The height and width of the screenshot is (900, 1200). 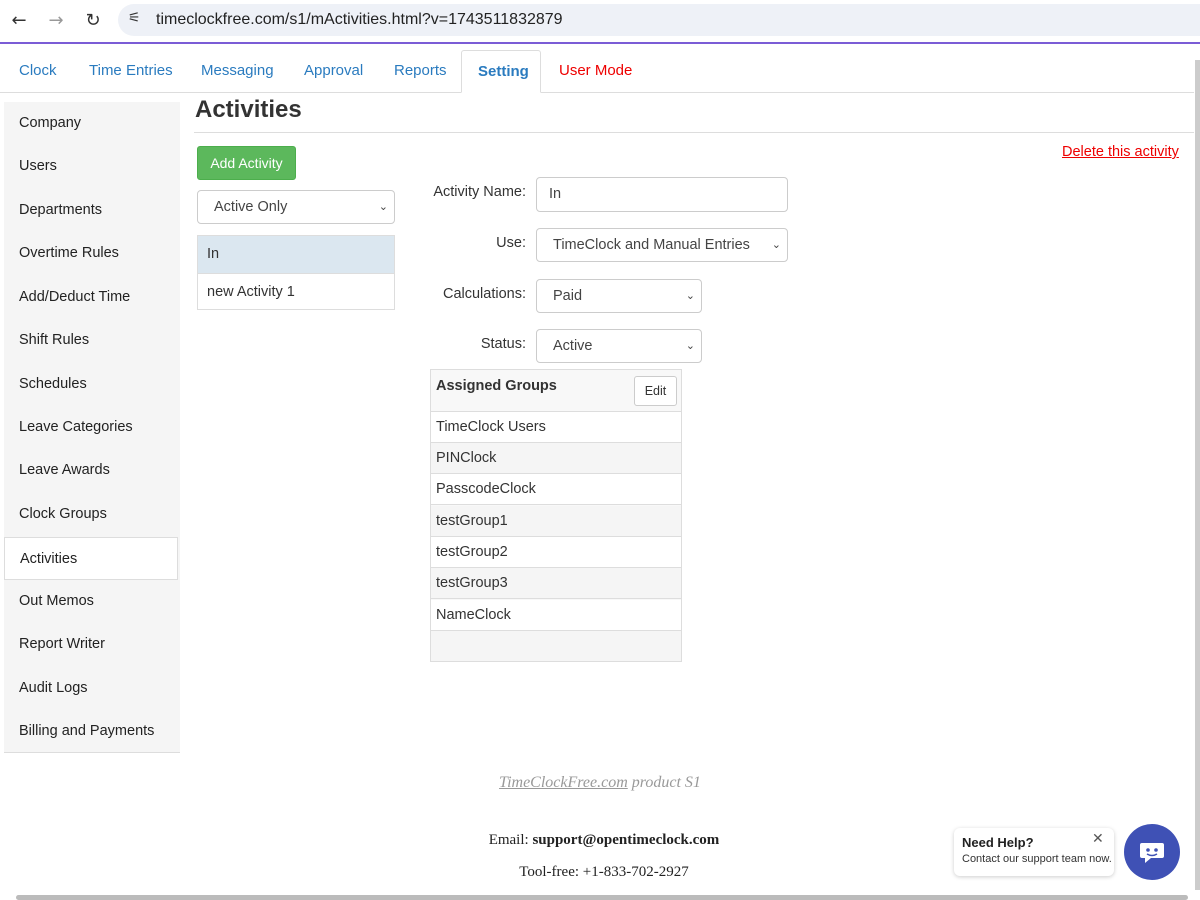 I want to click on delete-activity-link: Delete this activity, so click(x=1120, y=152).